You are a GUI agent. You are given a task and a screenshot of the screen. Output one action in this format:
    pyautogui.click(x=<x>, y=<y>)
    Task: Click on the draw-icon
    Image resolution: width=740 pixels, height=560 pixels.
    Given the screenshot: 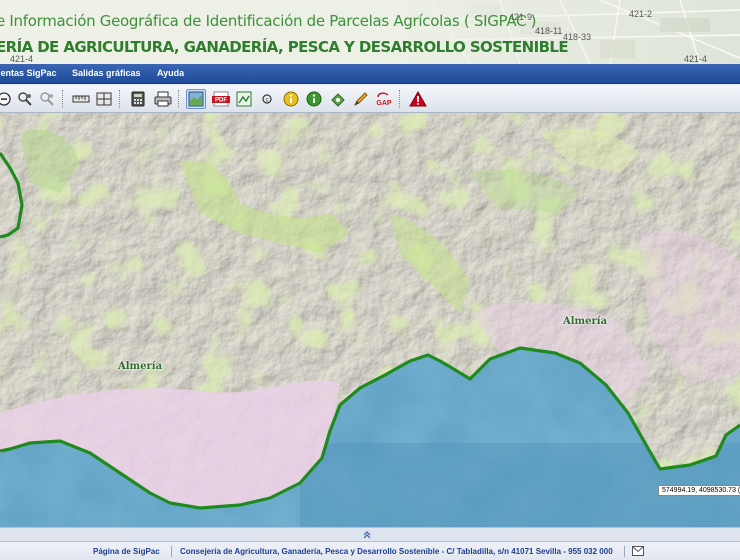 What is the action you would take?
    pyautogui.click(x=361, y=99)
    